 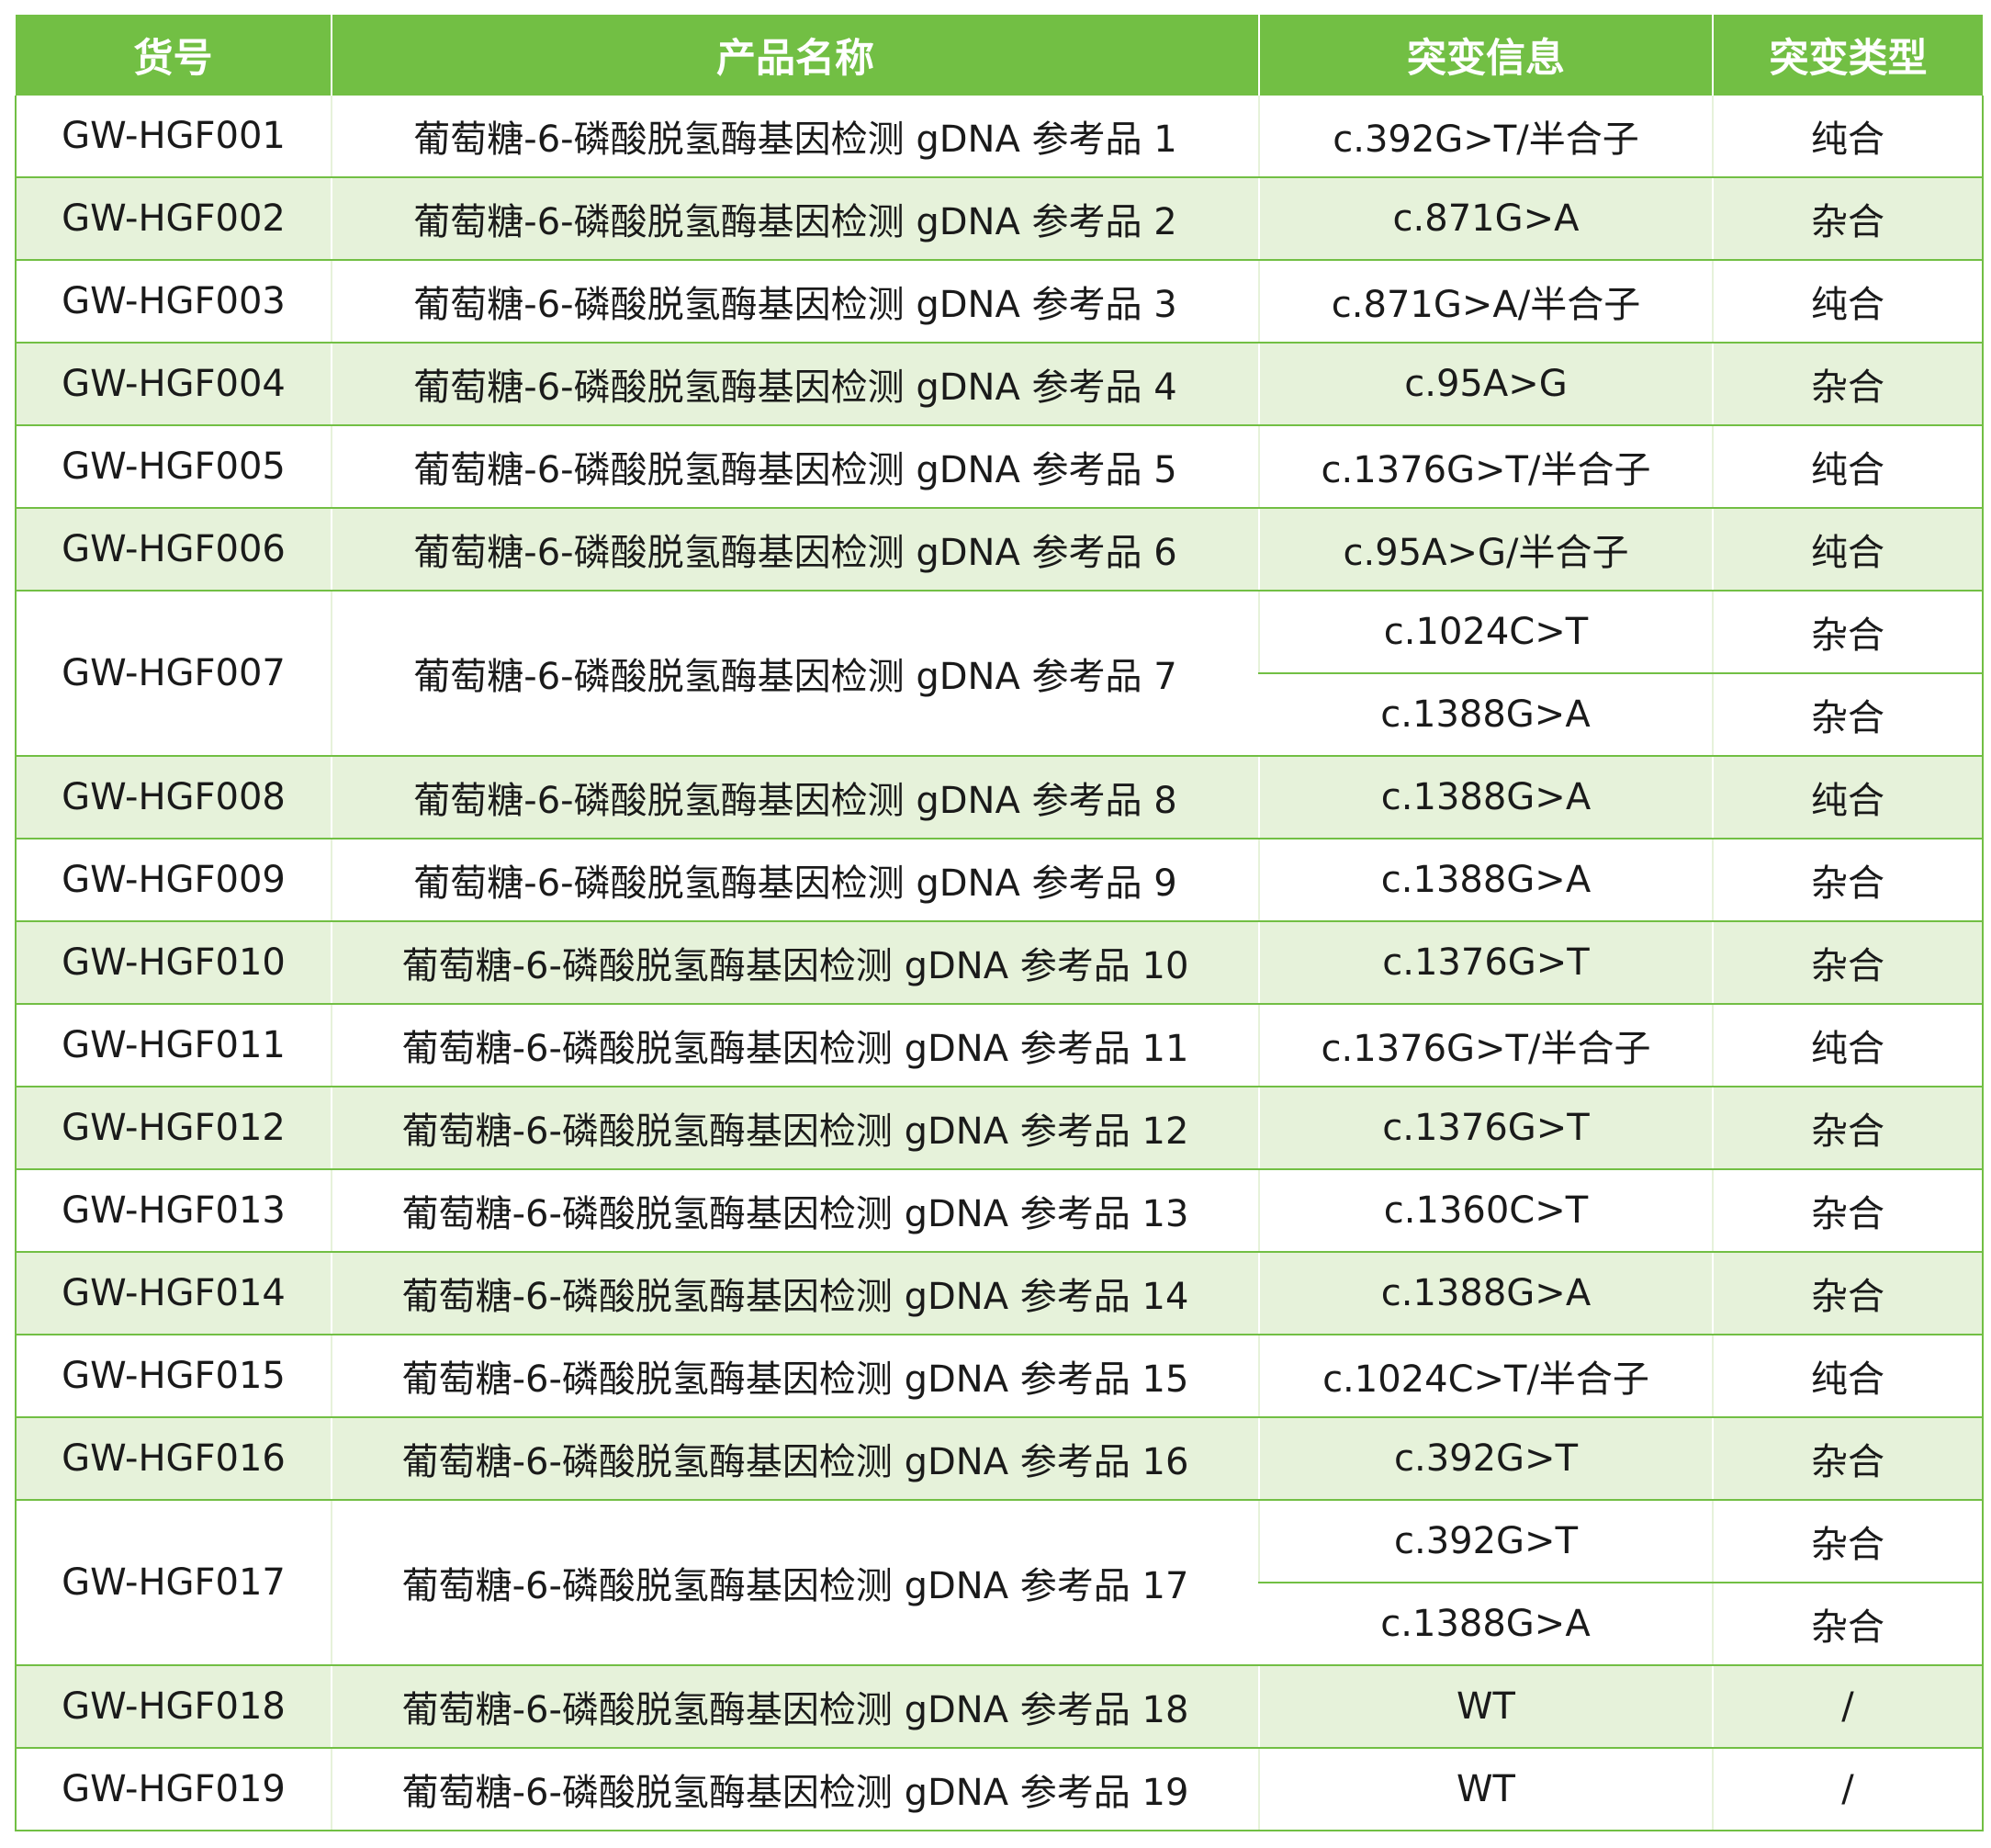 What do you see at coordinates (174, 963) in the screenshot?
I see `item-number-cell: GW-HGF010` at bounding box center [174, 963].